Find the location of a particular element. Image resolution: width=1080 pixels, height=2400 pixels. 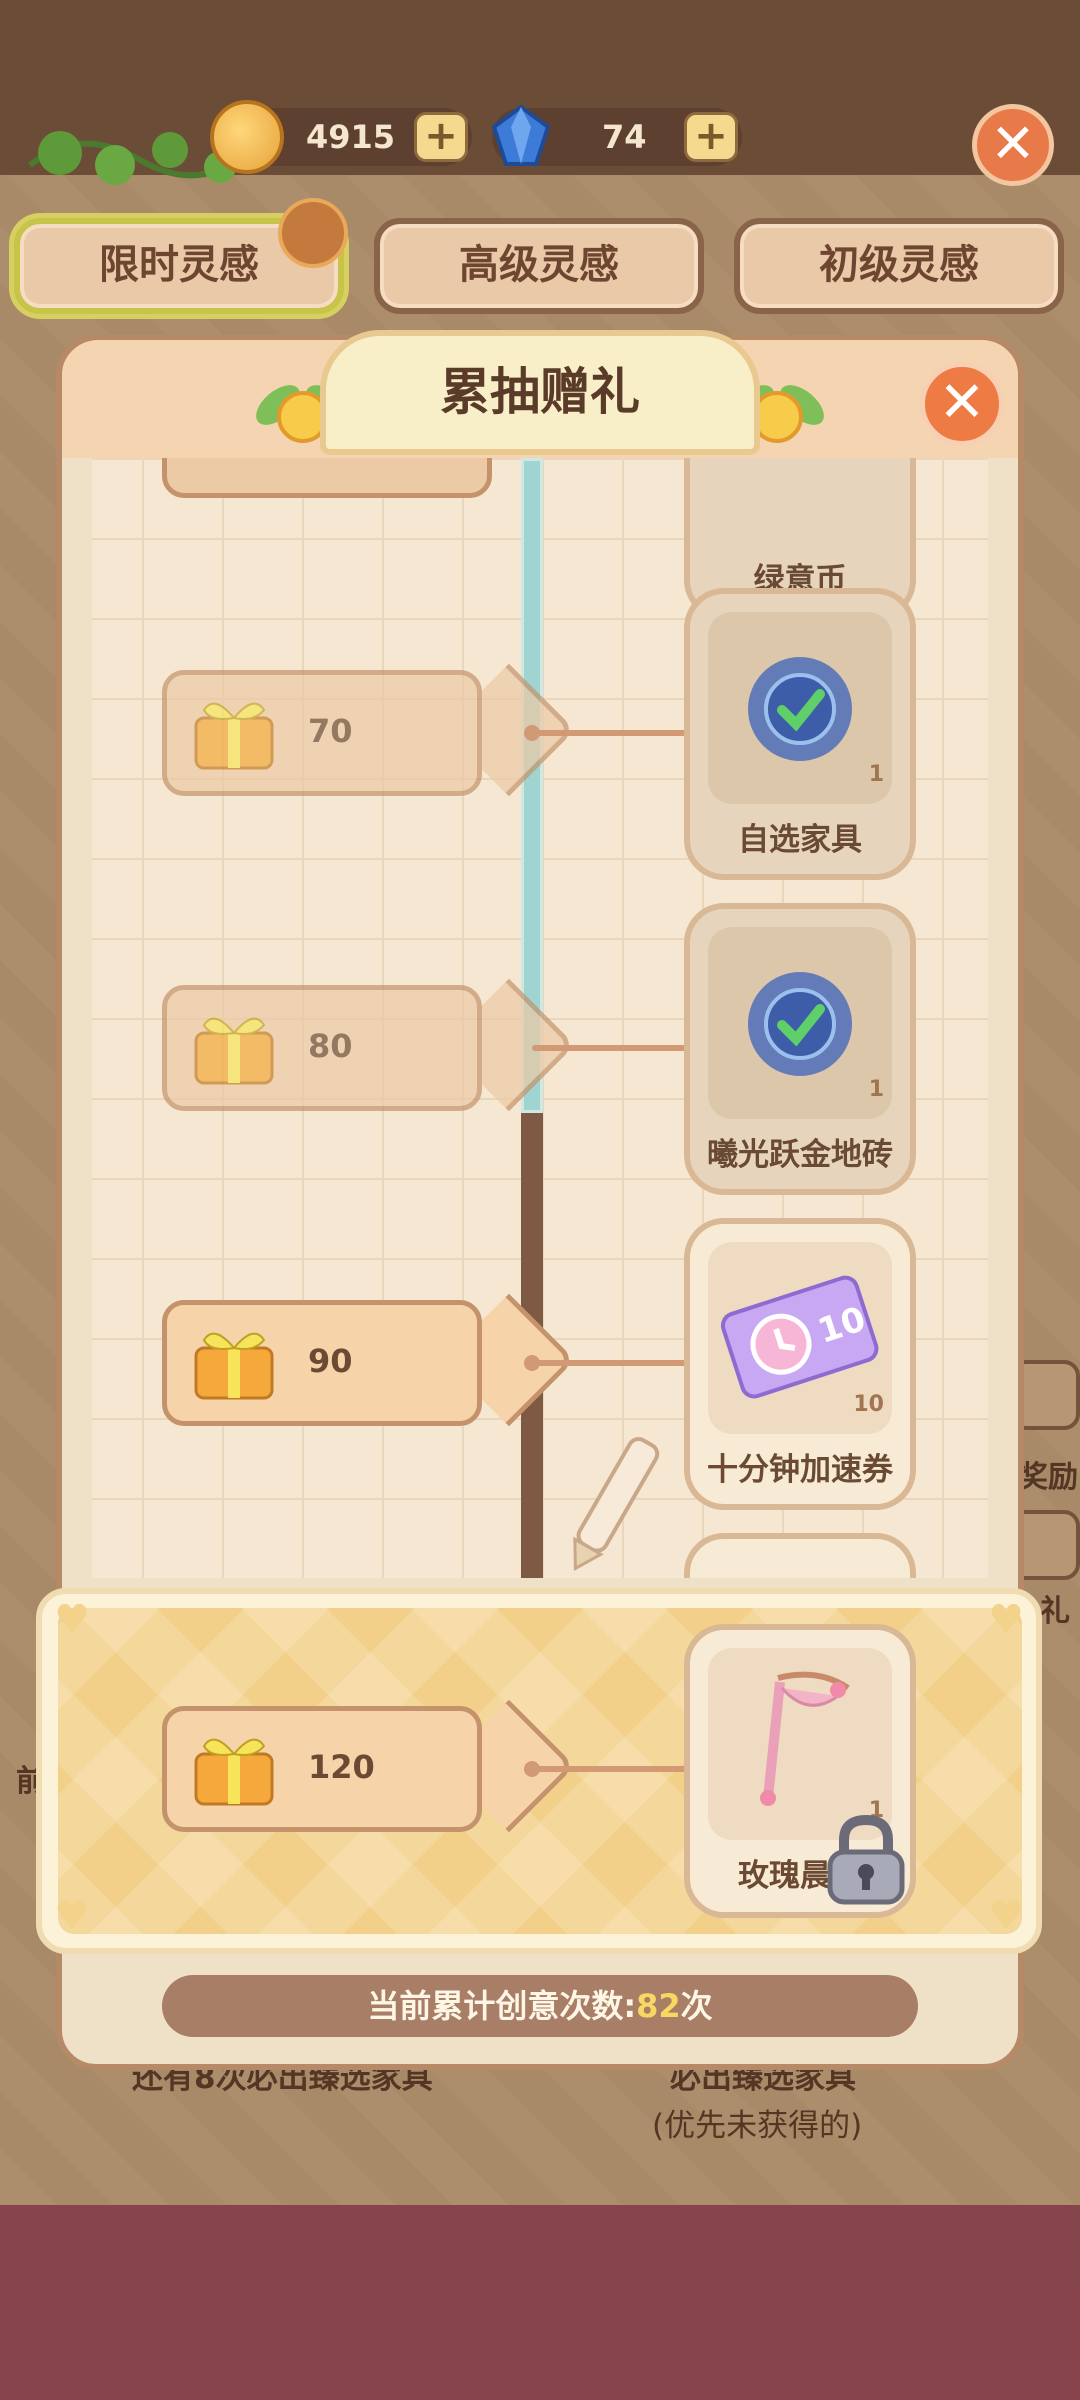

reward-name: 自选家具 is located at coordinates (800, 840).